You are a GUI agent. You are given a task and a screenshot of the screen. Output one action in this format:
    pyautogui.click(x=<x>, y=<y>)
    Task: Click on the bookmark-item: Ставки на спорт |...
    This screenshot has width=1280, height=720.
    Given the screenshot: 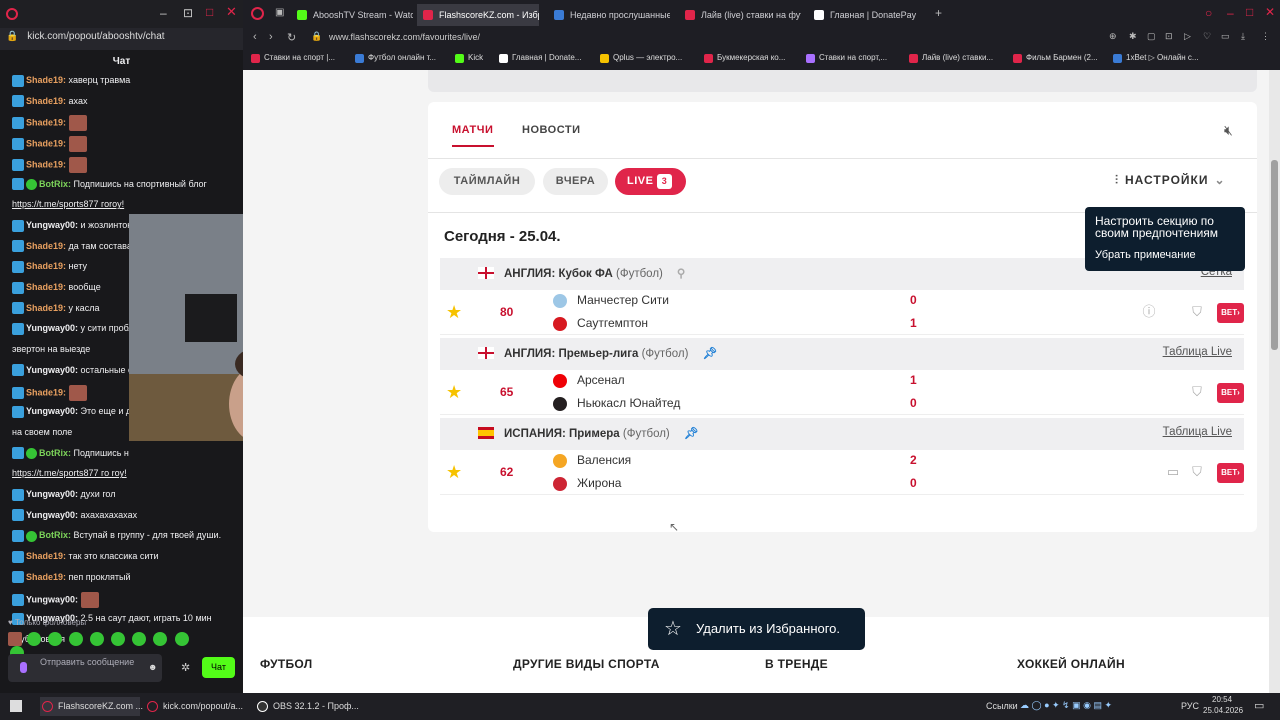 What is the action you would take?
    pyautogui.click(x=293, y=58)
    